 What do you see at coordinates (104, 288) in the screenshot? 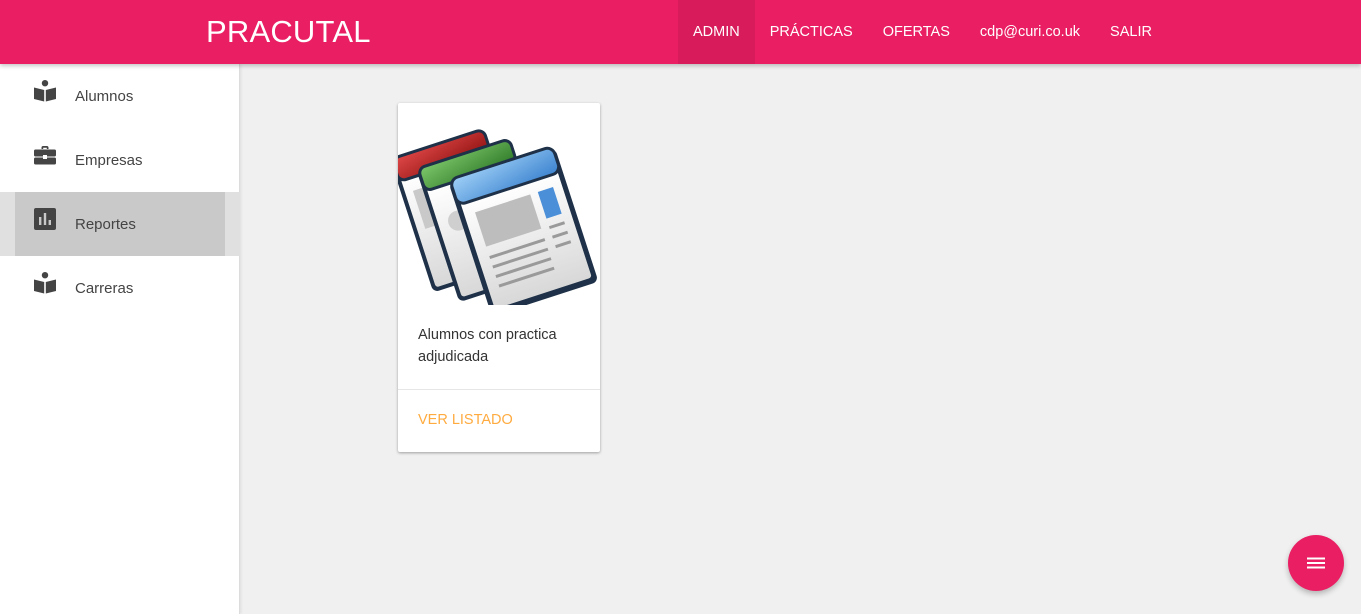
I see `sidebar-item-label: Carreras` at bounding box center [104, 288].